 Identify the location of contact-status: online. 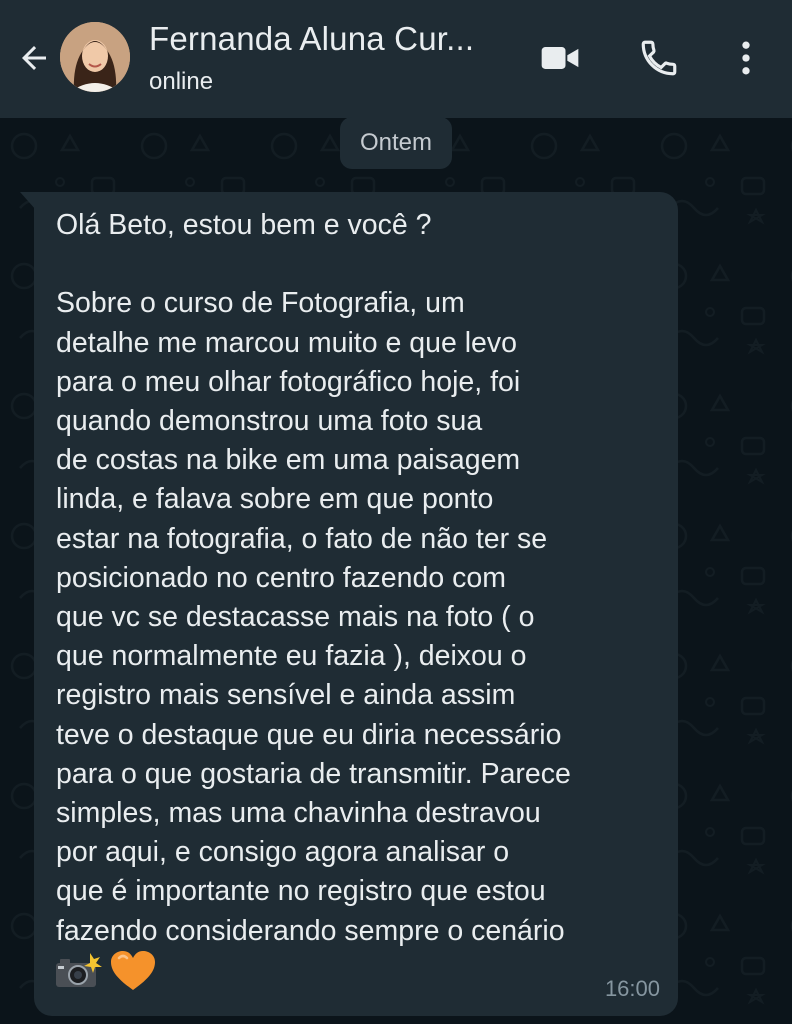
(181, 81).